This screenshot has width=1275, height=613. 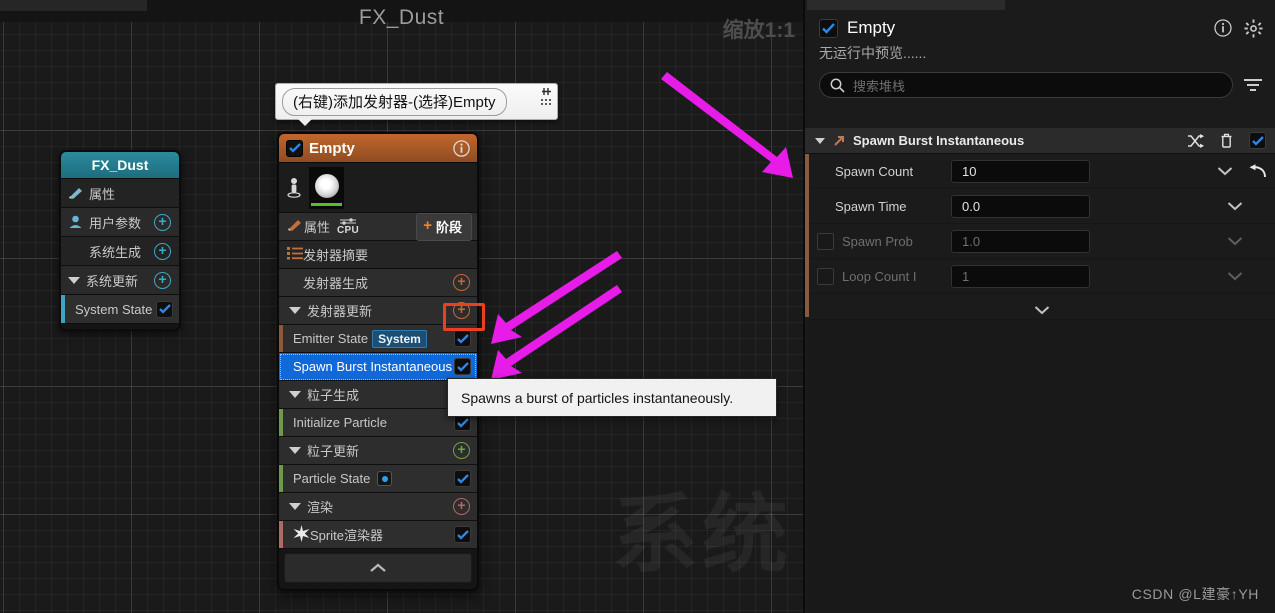 What do you see at coordinates (1226, 140) in the screenshot?
I see `trash-icon` at bounding box center [1226, 140].